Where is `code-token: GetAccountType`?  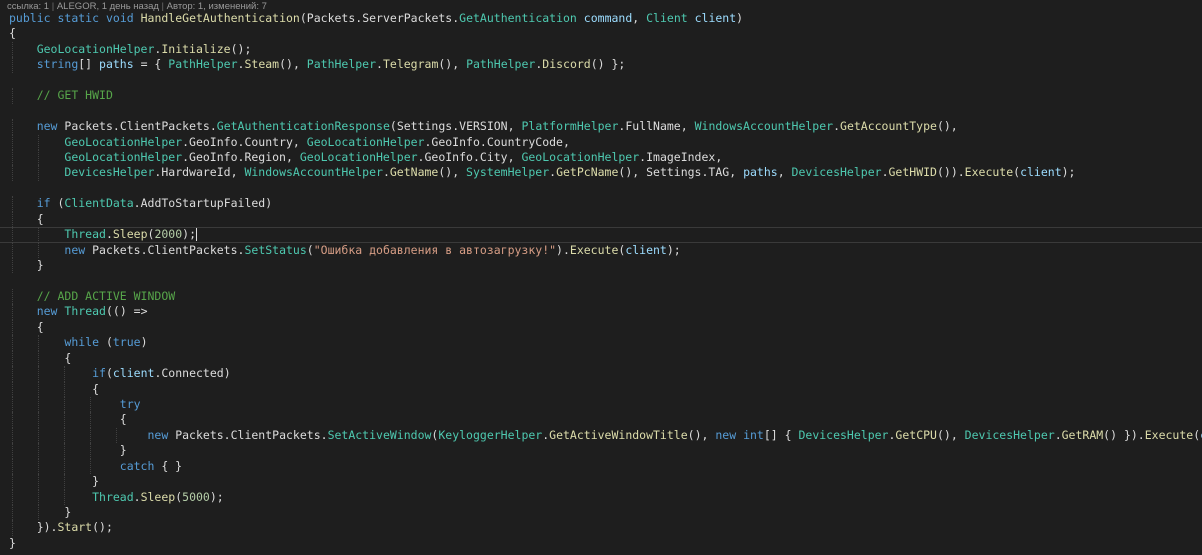
code-token: GetAccountType is located at coordinates (888, 126).